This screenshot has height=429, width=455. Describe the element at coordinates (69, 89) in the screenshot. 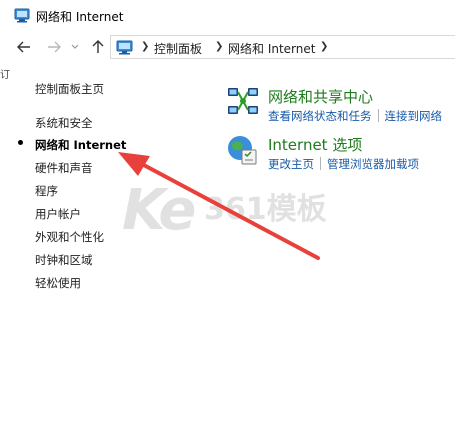

I see `sidebar-item-control-panel-home: 控制面板主页` at that location.